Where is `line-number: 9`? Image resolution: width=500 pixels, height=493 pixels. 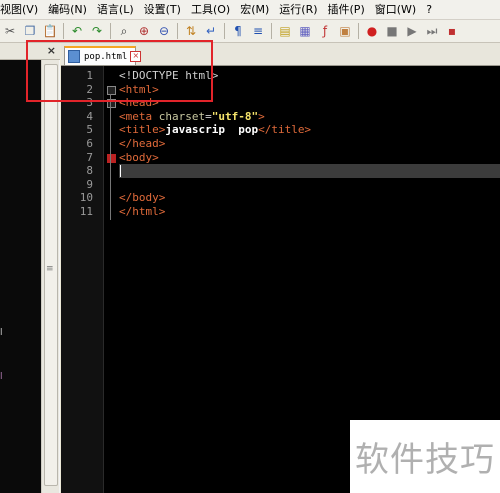 line-number: 9 is located at coordinates (89, 184).